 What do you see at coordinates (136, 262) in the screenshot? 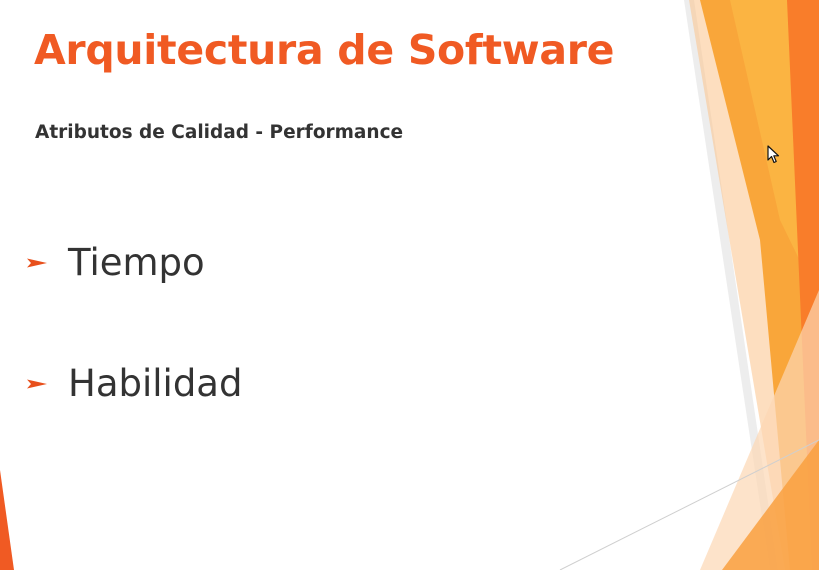
I see `bullet-text: Tiempo` at bounding box center [136, 262].